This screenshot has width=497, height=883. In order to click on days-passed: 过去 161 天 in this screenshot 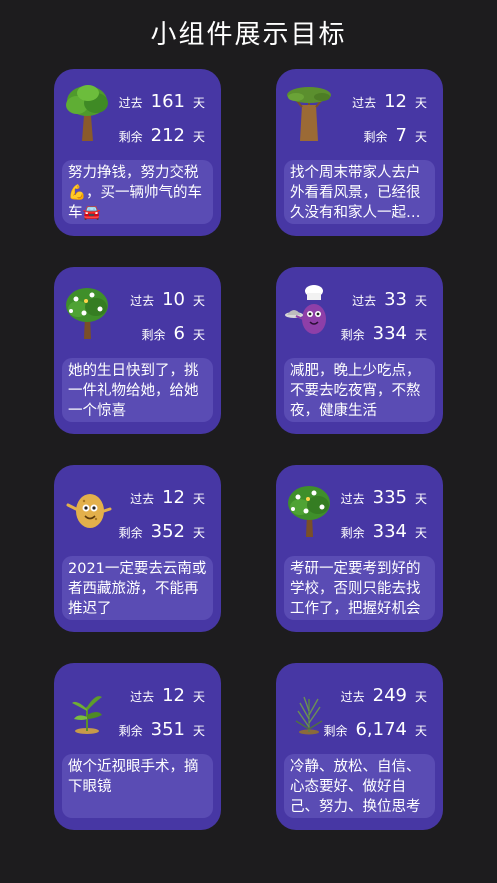, I will do `click(162, 102)`.